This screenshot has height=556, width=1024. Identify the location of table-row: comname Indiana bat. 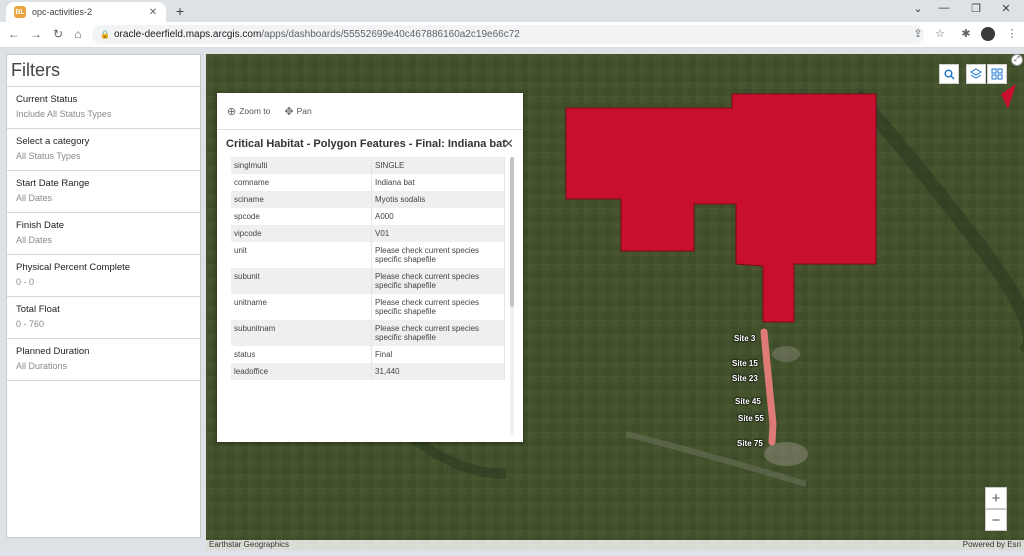
(368, 182).